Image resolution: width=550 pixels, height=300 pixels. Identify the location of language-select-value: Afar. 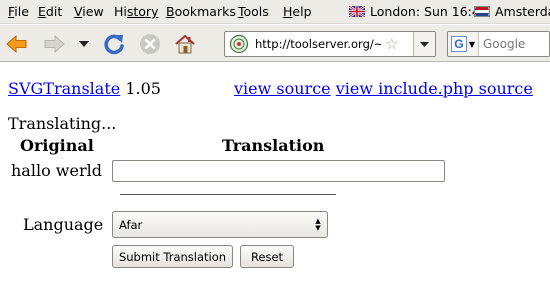
(131, 224).